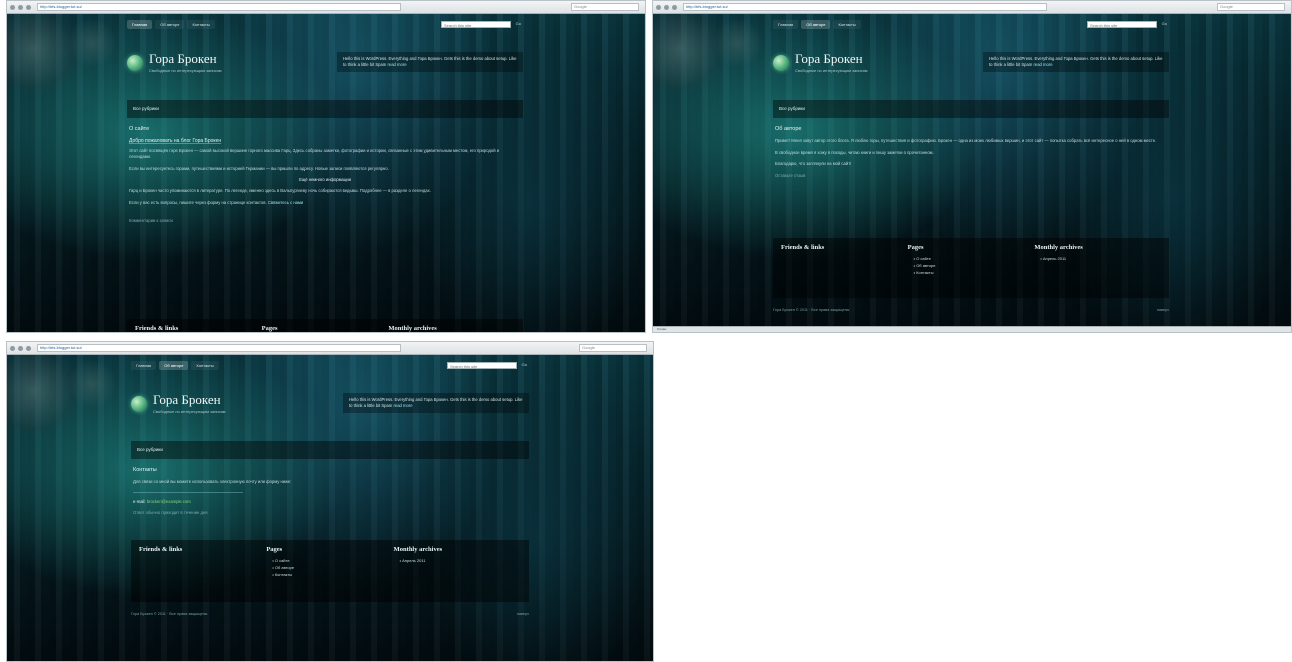 The width and height of the screenshot is (1292, 662). I want to click on page-title: О сайте, so click(139, 129).